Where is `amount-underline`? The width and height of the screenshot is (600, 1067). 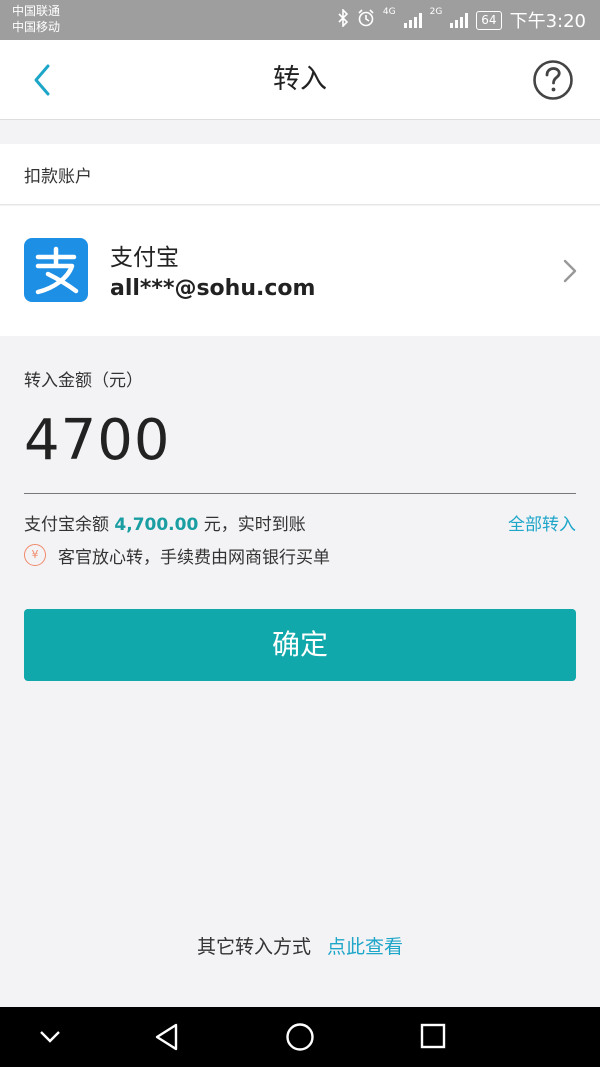 amount-underline is located at coordinates (300, 493).